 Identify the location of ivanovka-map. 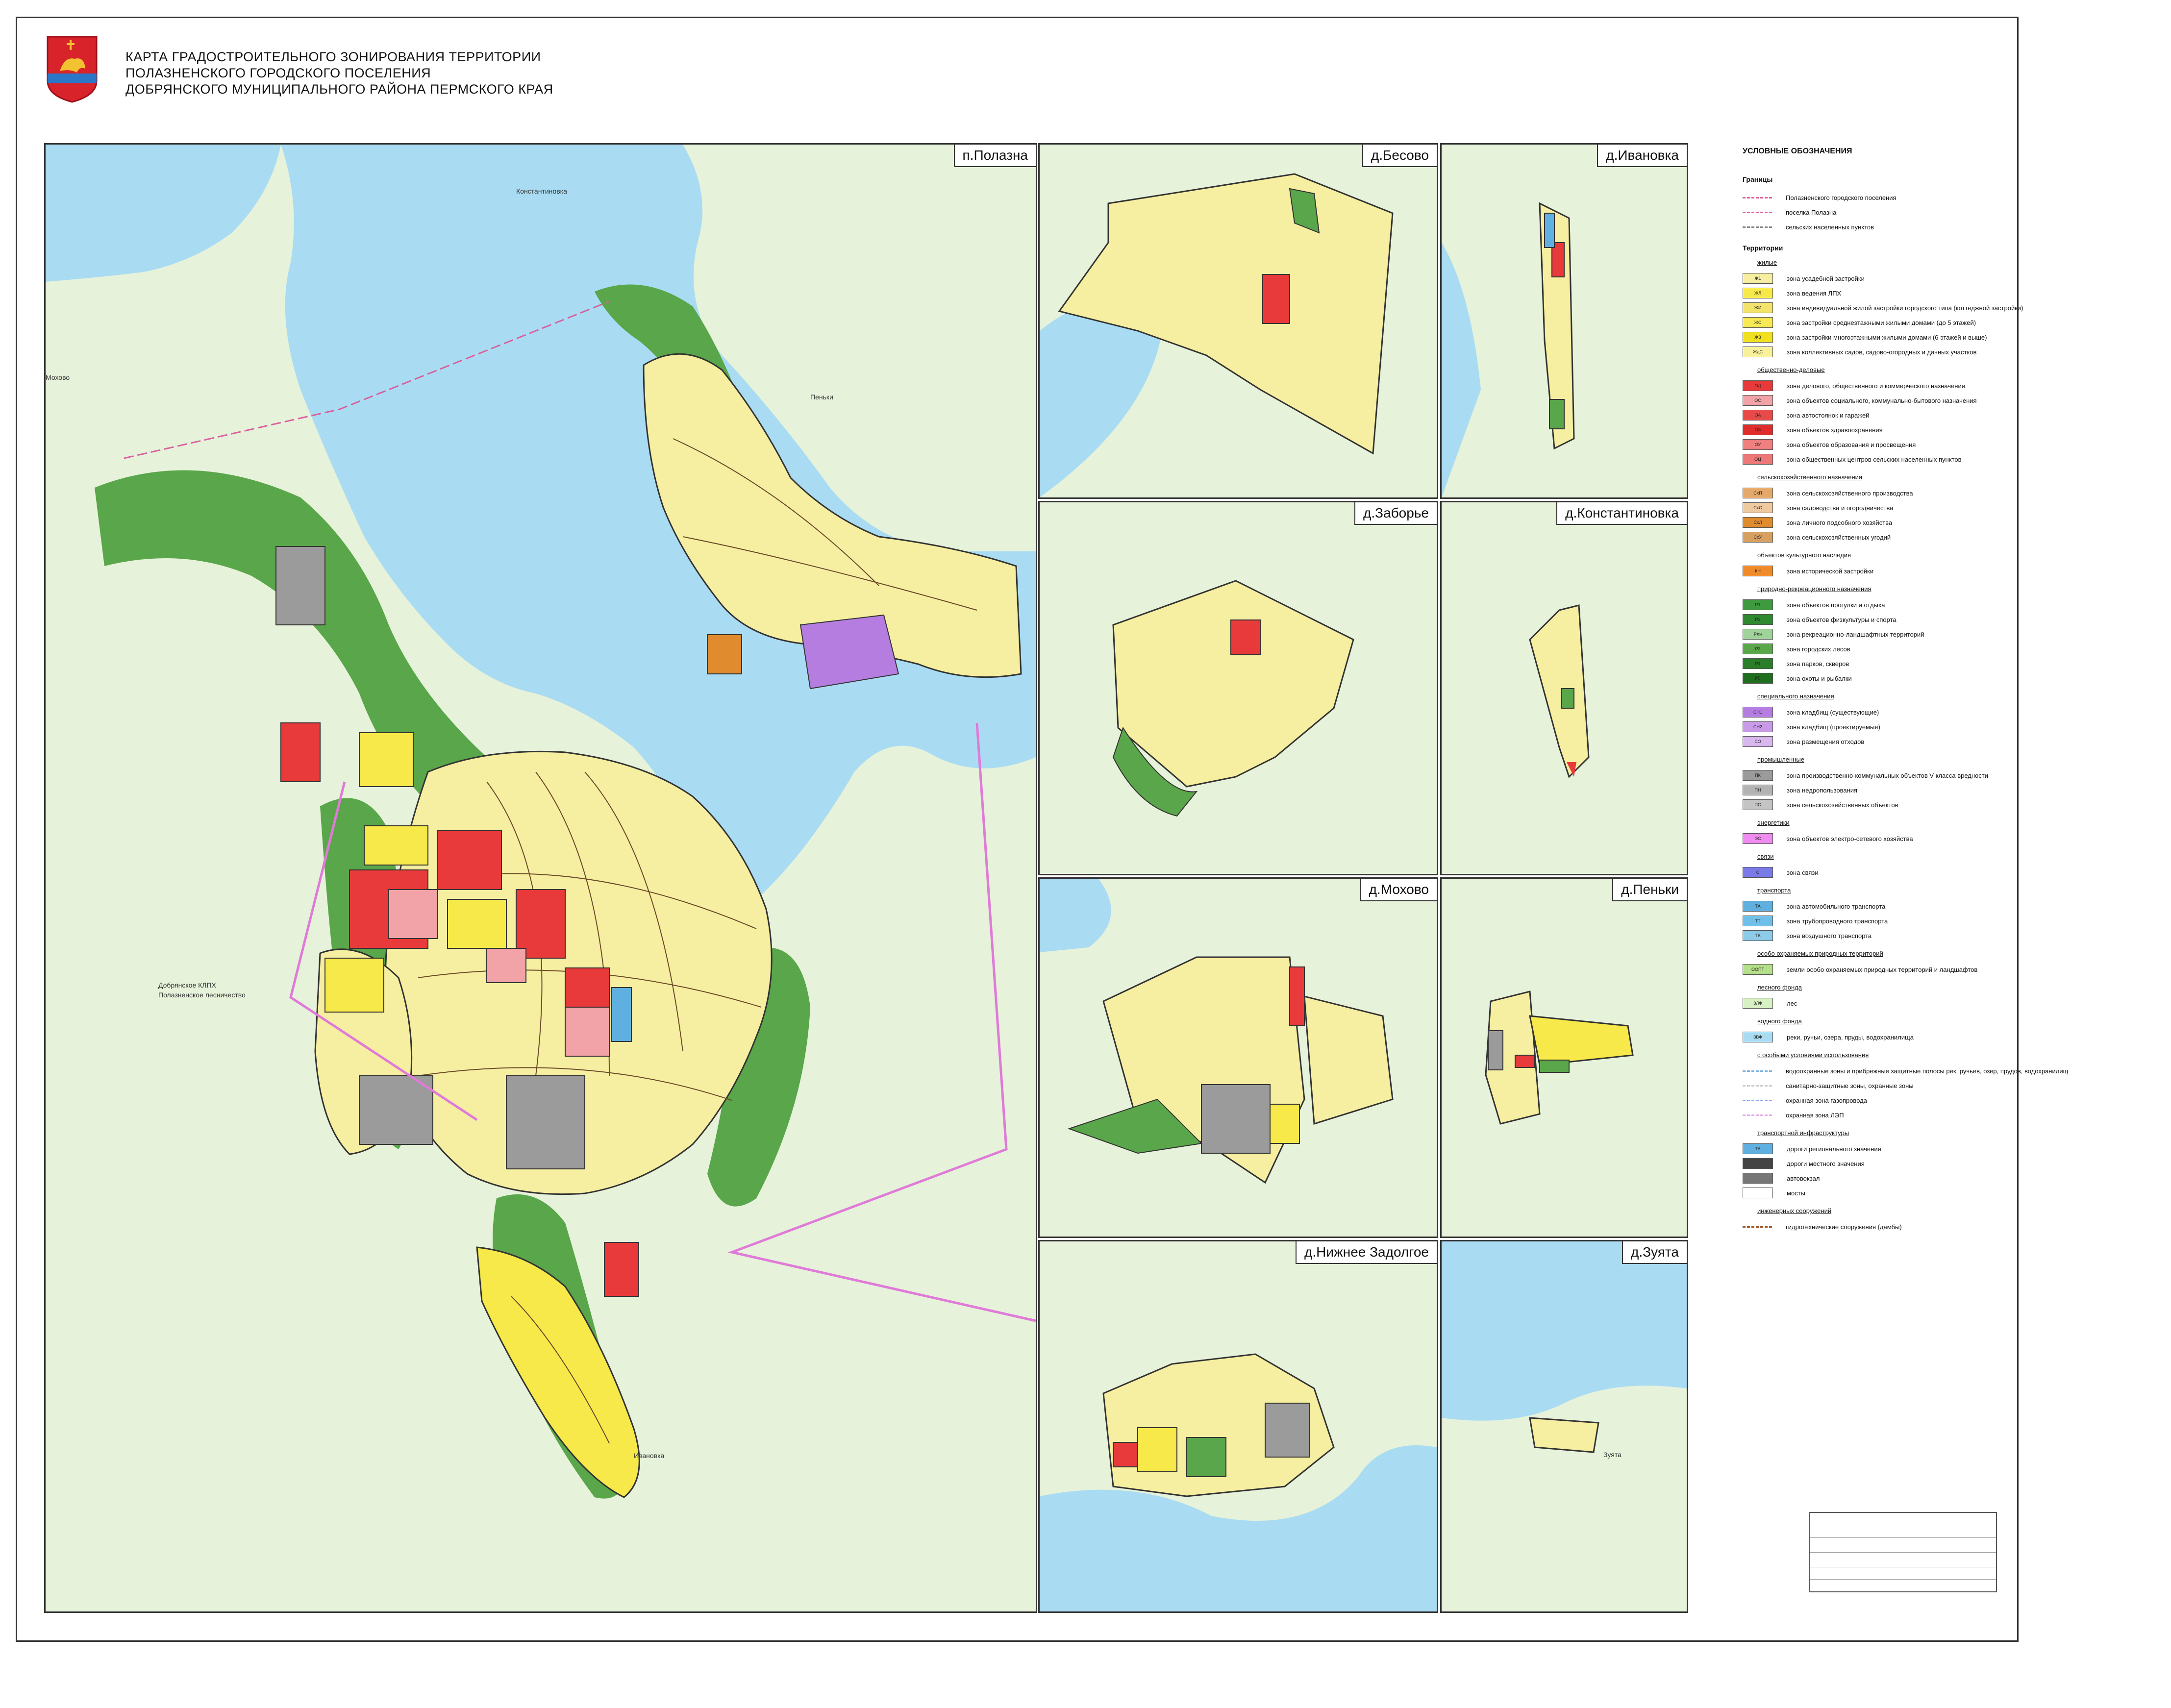
(1565, 321).